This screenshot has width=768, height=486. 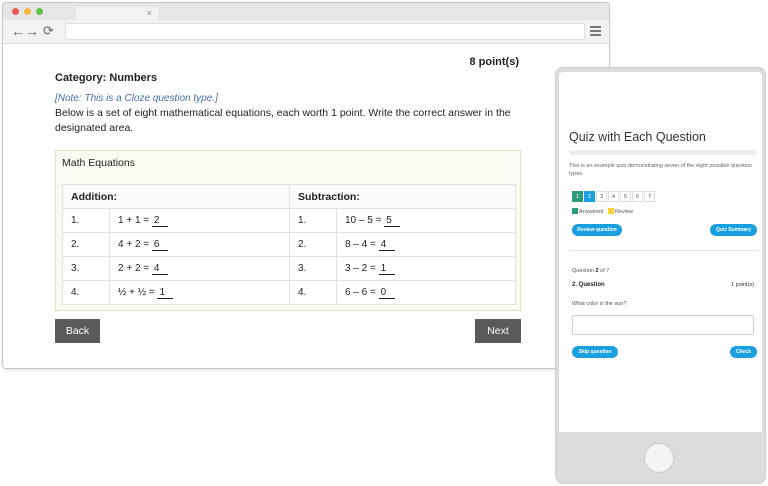 What do you see at coordinates (637, 196) in the screenshot?
I see `question-number-button: 6` at bounding box center [637, 196].